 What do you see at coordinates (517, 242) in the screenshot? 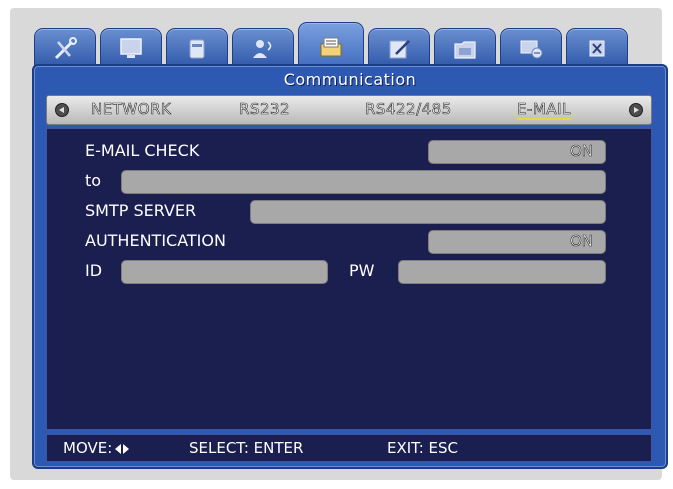
I see `authentication-toggle: ON` at bounding box center [517, 242].